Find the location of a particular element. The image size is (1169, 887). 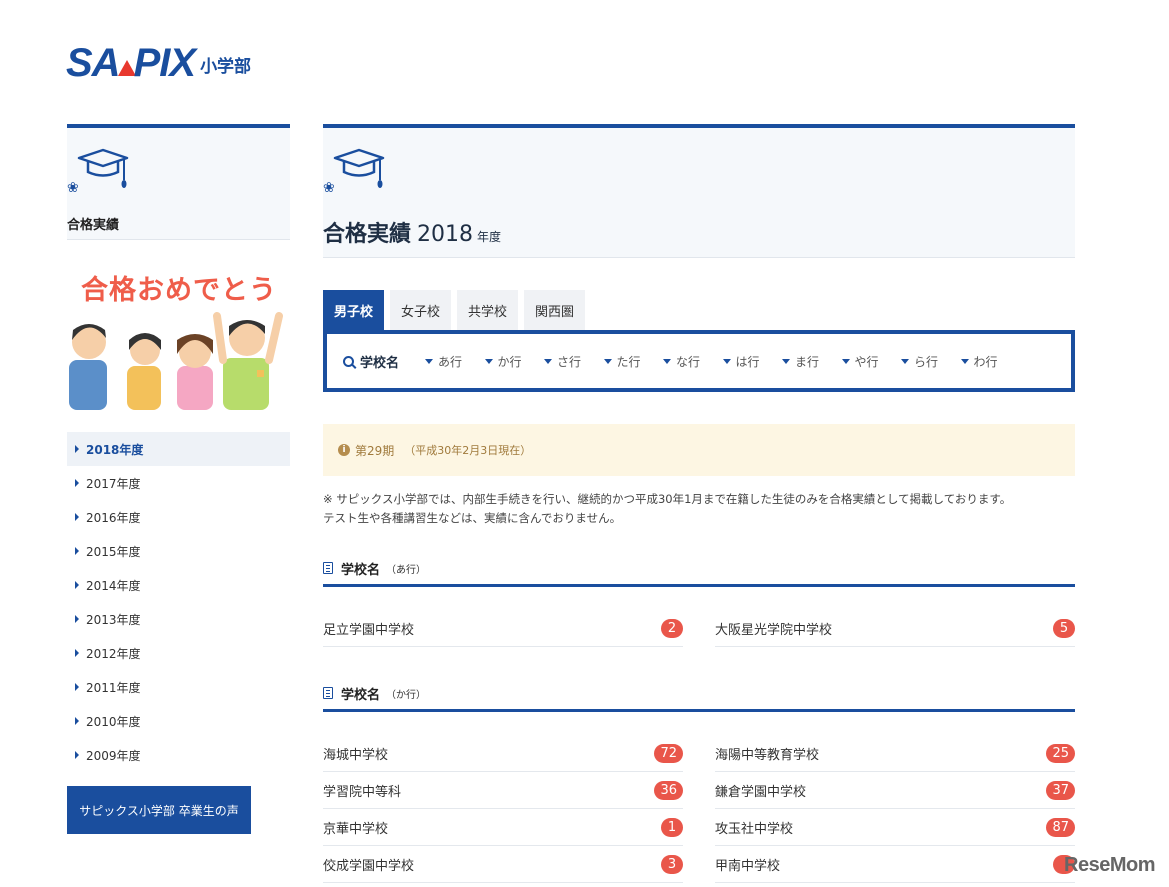

school-row: 大阪星光学院中学校 5 is located at coordinates (895, 628).